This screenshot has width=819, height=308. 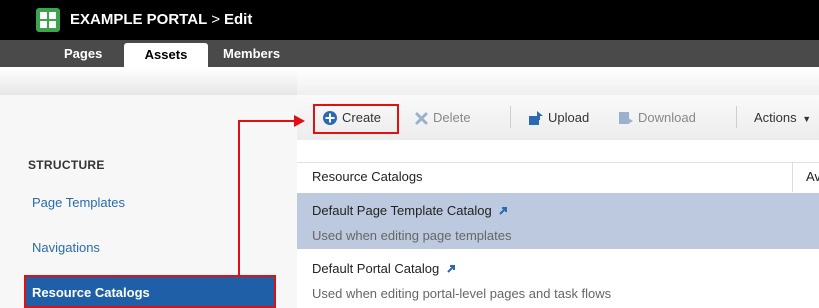 What do you see at coordinates (239, 198) in the screenshot?
I see `annotation-connector-vertical` at bounding box center [239, 198].